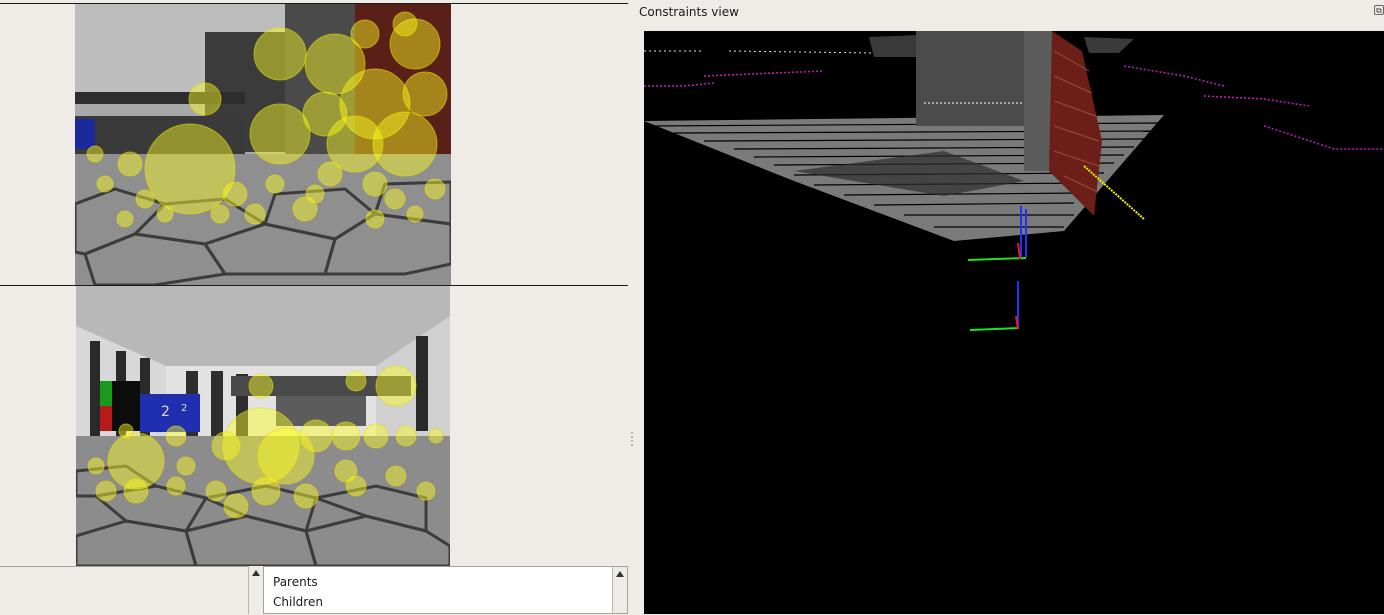 The width and height of the screenshot is (1384, 615). I want to click on list-item-parents: Parents, so click(295, 582).